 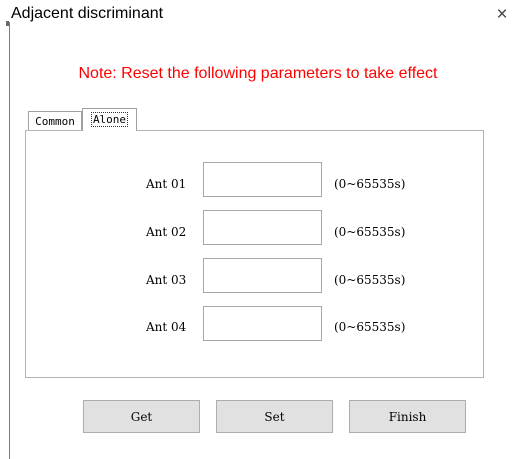 What do you see at coordinates (166, 184) in the screenshot?
I see `ant-01-label: Ant 01` at bounding box center [166, 184].